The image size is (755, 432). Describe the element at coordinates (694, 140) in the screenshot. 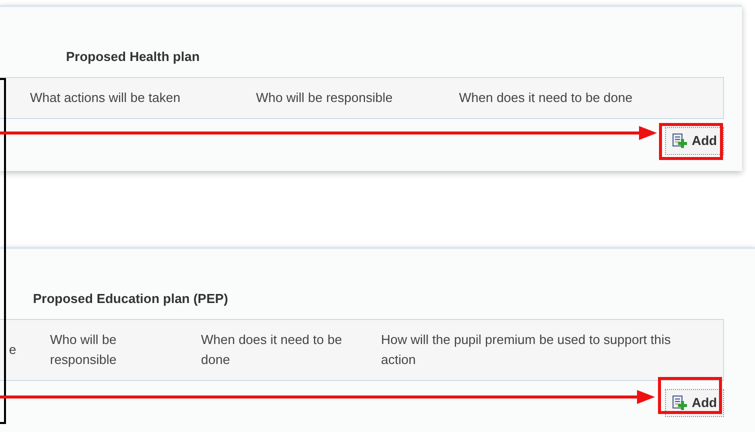

I see `add-button: Add` at that location.